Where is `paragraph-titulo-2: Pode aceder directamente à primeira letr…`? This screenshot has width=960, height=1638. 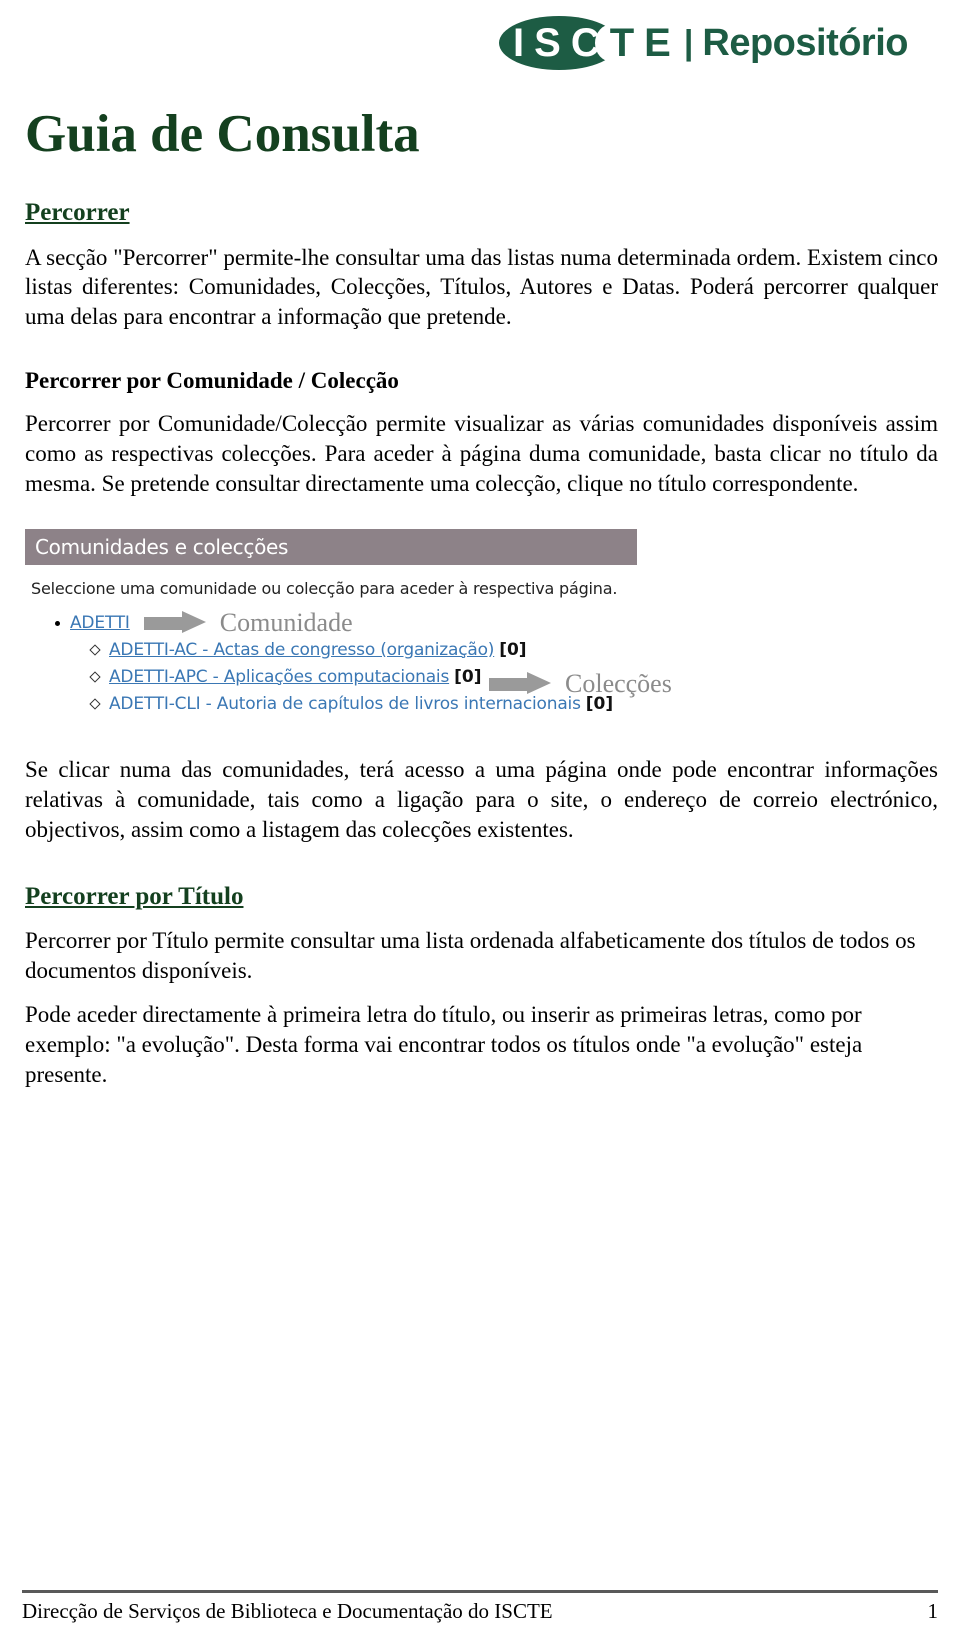
paragraph-titulo-2: Pode aceder directamente à primeira letr… is located at coordinates (444, 1044).